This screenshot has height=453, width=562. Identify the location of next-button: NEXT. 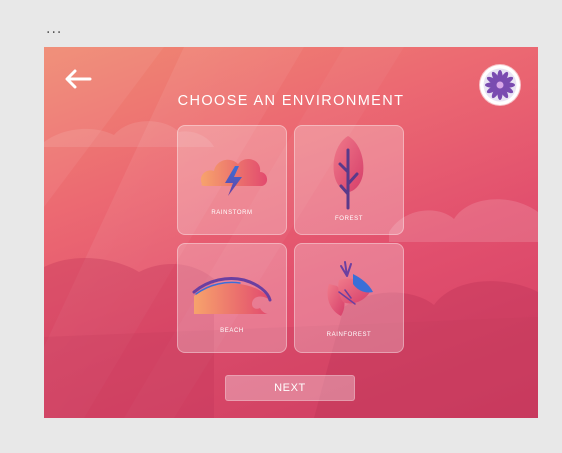
(290, 388).